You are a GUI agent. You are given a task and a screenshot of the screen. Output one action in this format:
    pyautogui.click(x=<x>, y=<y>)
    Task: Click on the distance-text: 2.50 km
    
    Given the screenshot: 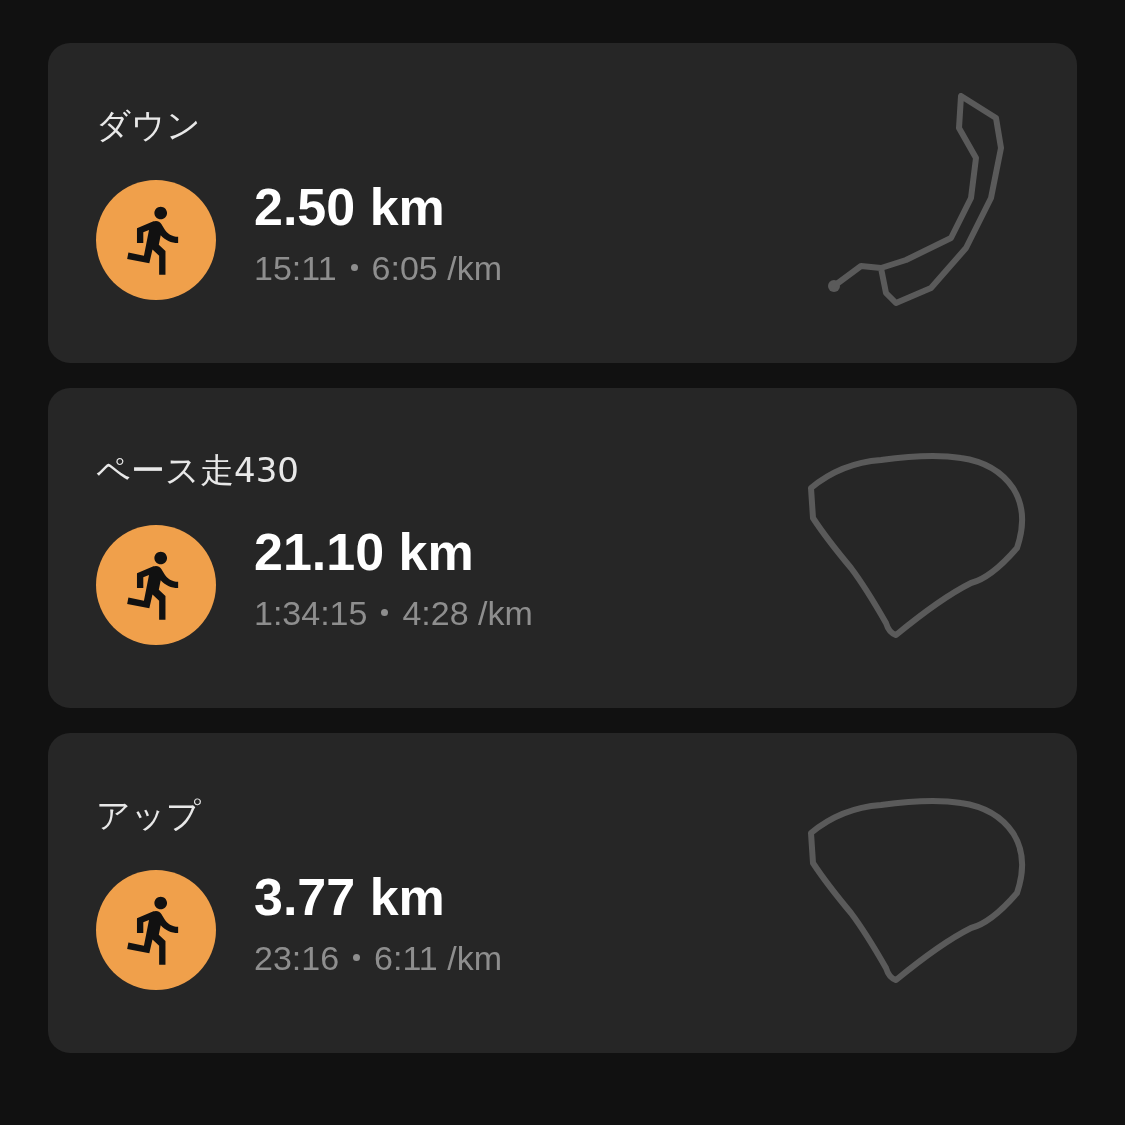 What is the action you would take?
    pyautogui.click(x=350, y=206)
    